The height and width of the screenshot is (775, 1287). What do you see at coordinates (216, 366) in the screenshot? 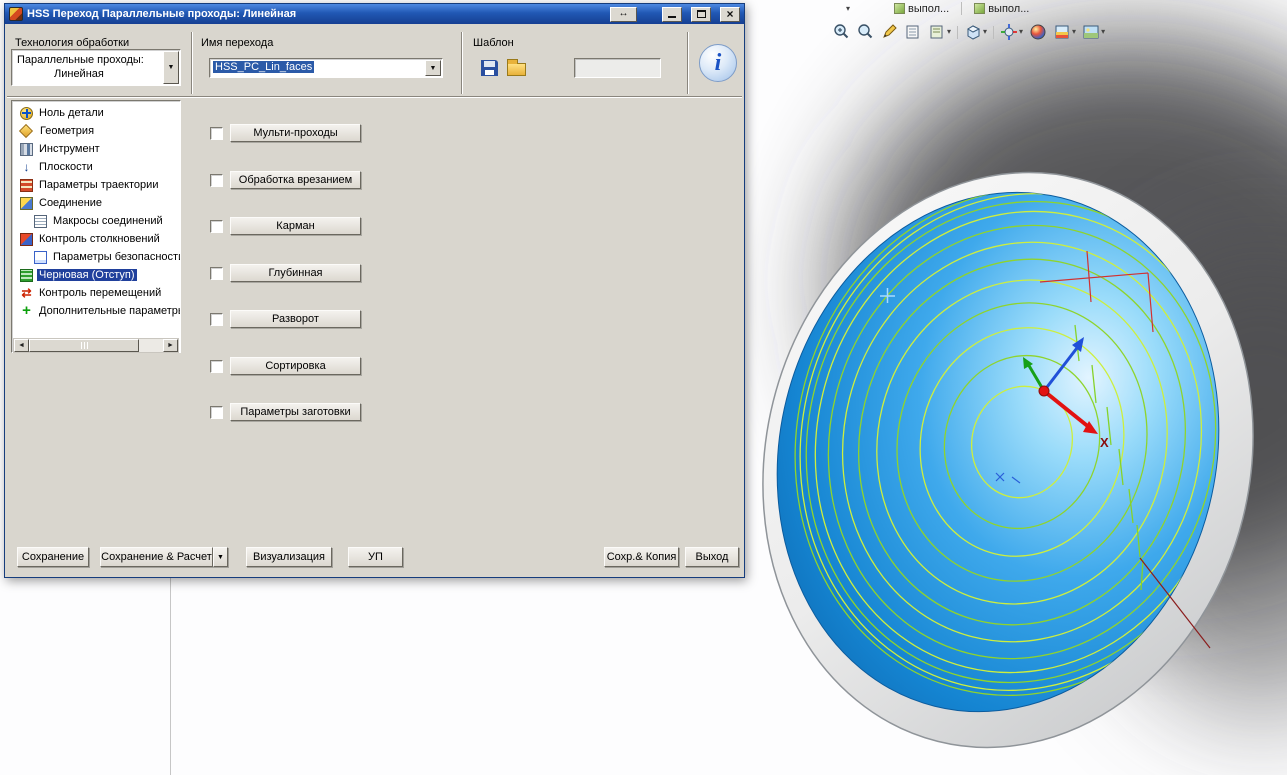
I see `sorting-checkbox` at bounding box center [216, 366].